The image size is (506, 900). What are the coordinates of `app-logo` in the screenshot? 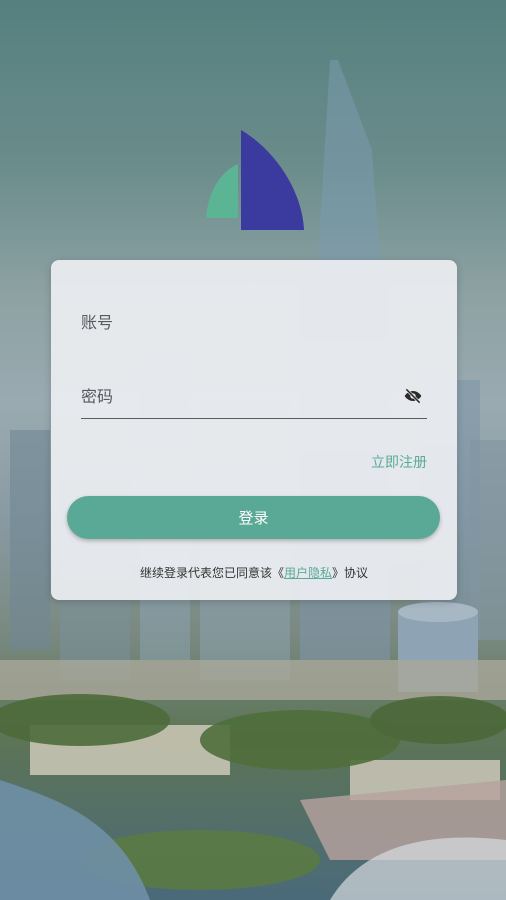 It's located at (254, 180).